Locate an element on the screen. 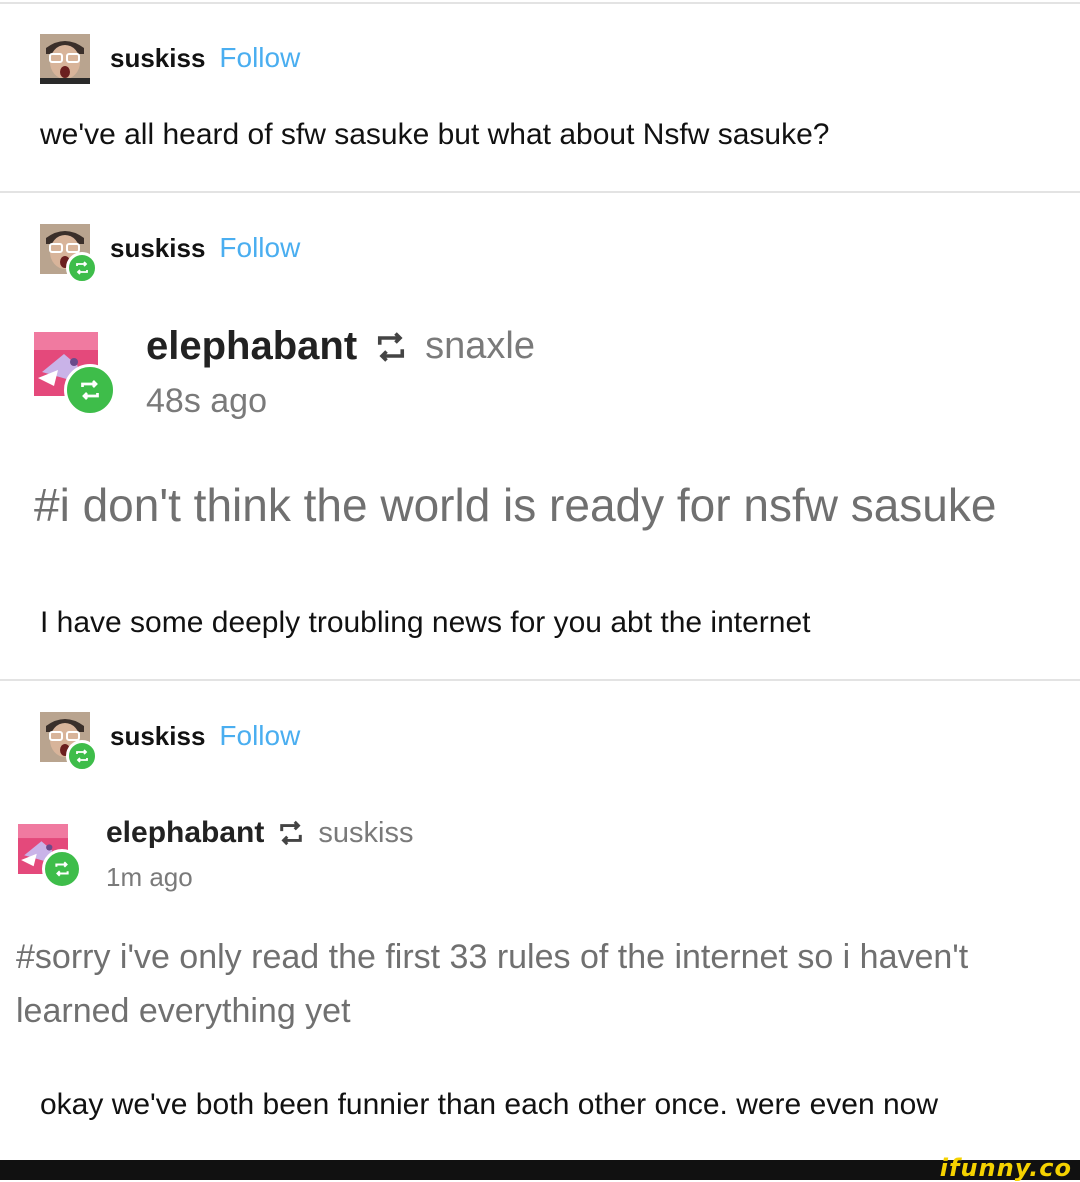 Image resolution: width=1080 pixels, height=1182 pixels. avatar is located at coordinates (65, 59).